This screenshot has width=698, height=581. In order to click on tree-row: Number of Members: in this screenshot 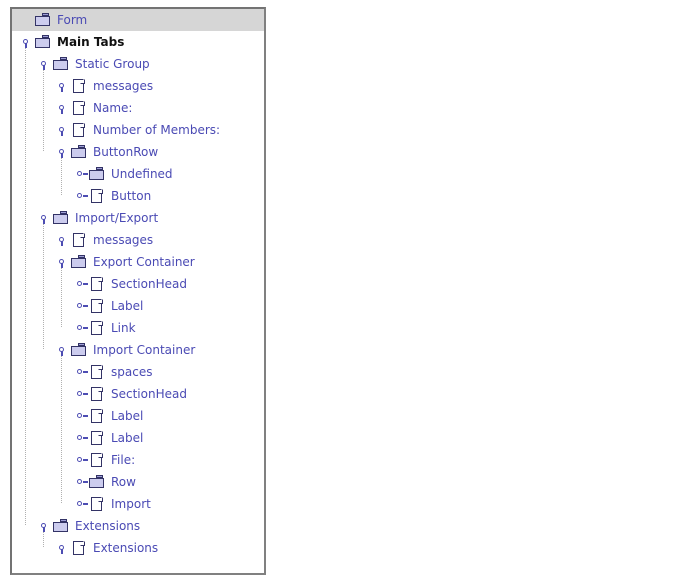, I will do `click(138, 130)`.